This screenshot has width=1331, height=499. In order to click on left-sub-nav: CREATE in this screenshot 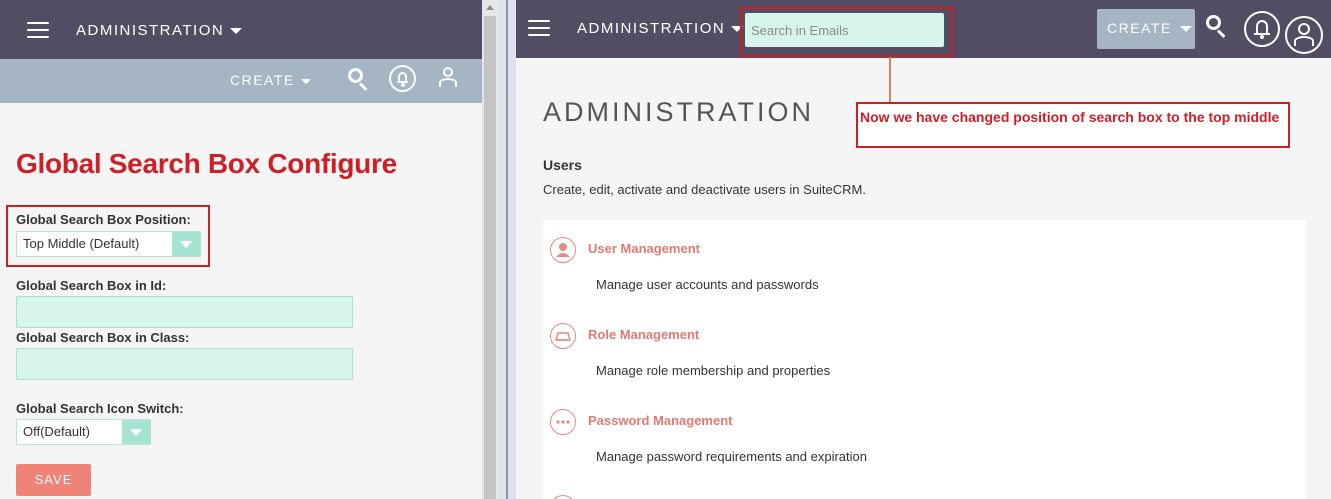, I will do `click(241, 81)`.